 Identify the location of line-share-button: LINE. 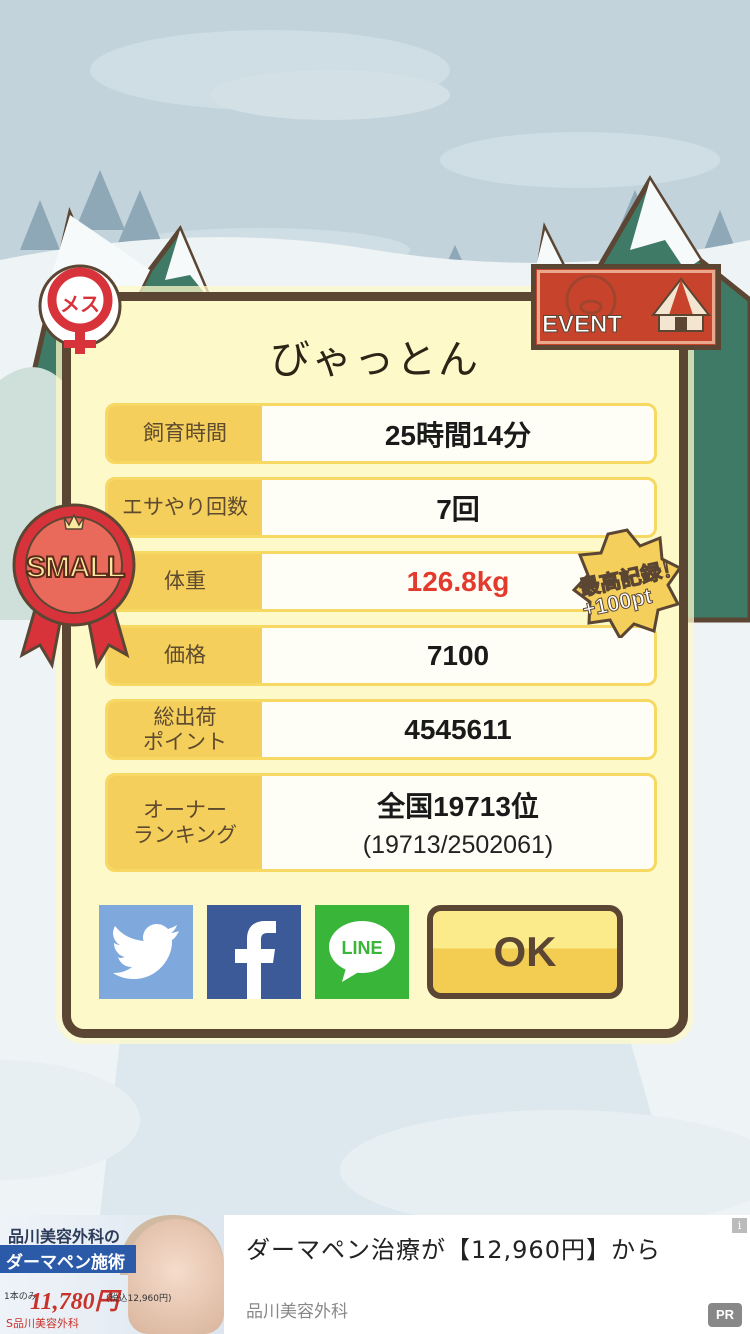
(362, 952).